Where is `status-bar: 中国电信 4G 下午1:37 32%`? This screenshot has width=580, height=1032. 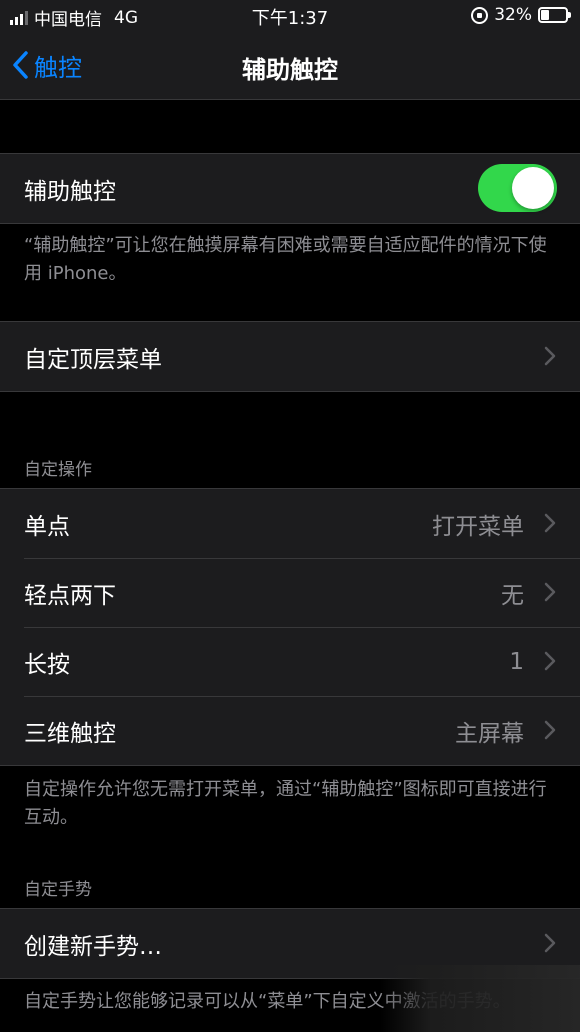
status-bar: 中国电信 4G 下午1:37 32% is located at coordinates (290, 16).